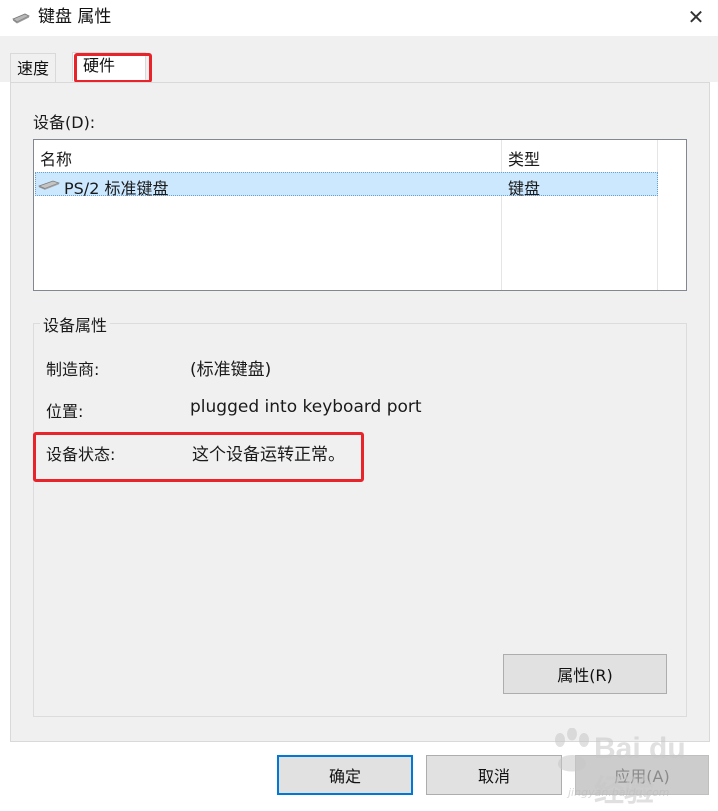 This screenshot has height=811, width=718. Describe the element at coordinates (359, 59) in the screenshot. I see `tab-strip: 速度 硬件` at that location.